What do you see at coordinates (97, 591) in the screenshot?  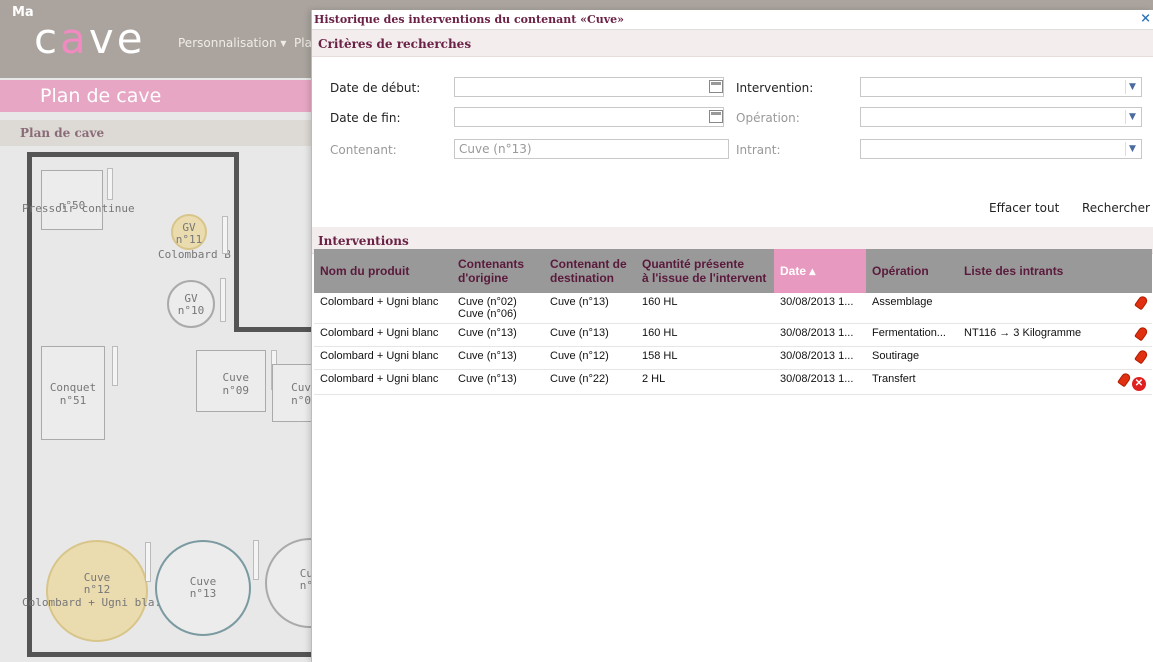 I see `tank-cuve12: Cuve n°12` at bounding box center [97, 591].